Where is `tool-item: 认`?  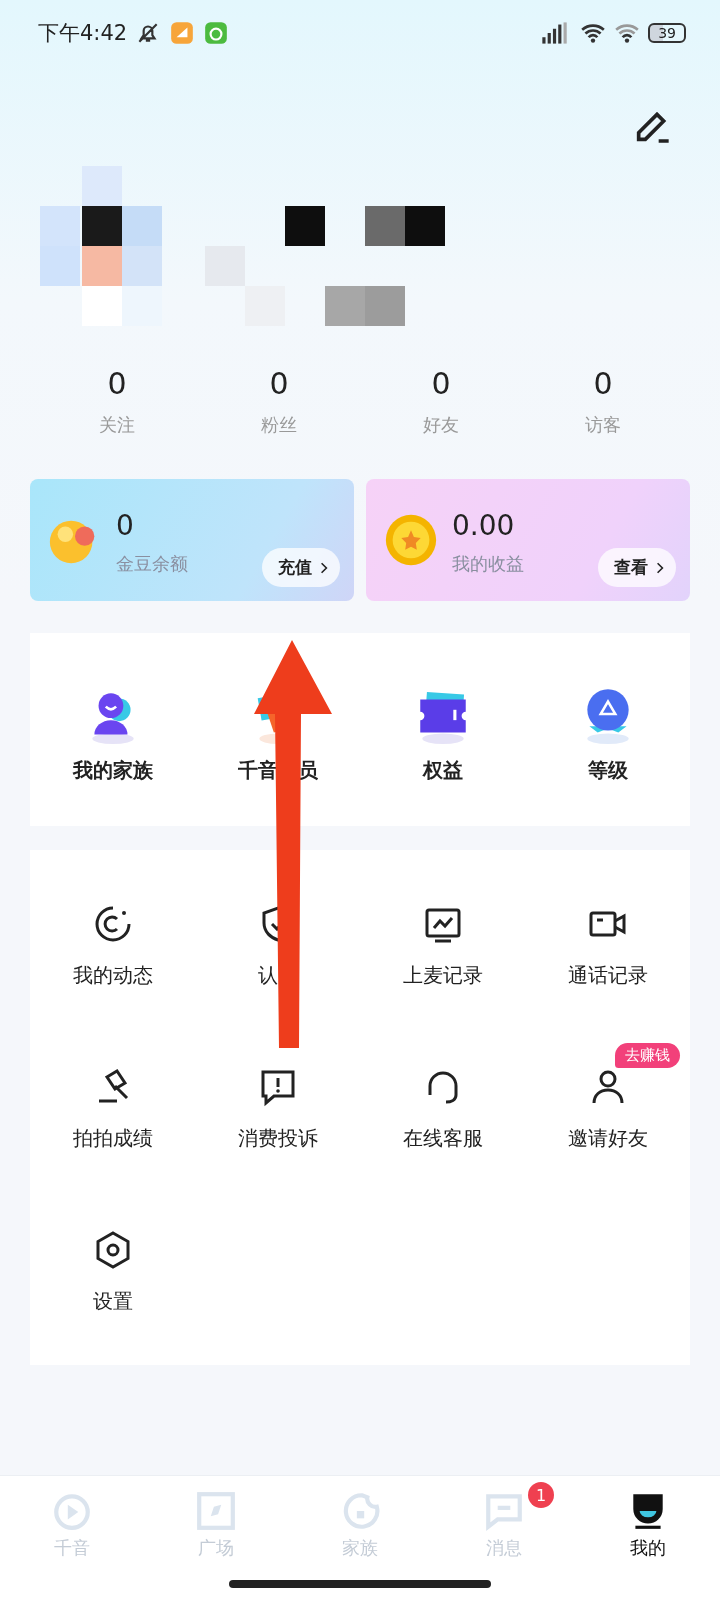 tool-item: 认 is located at coordinates (268, 946).